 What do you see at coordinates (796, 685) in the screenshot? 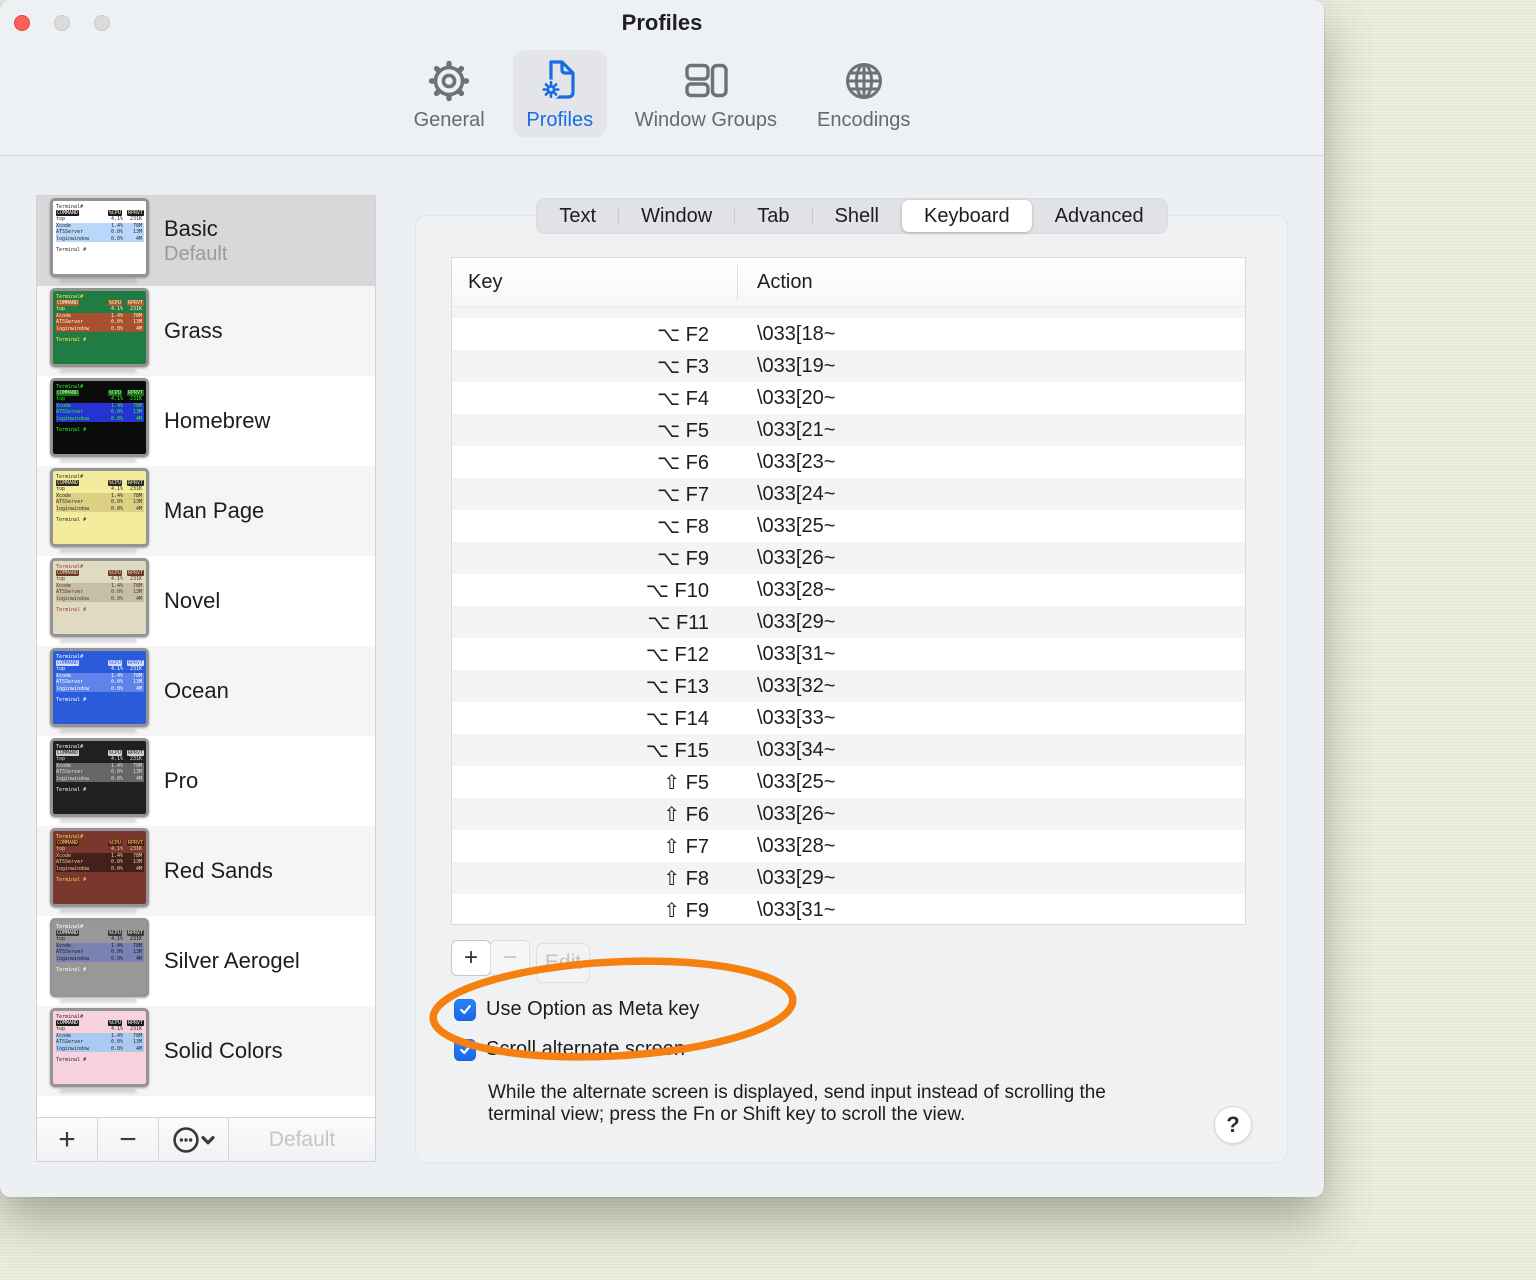
I see `action-cell: \033[32~` at bounding box center [796, 685].